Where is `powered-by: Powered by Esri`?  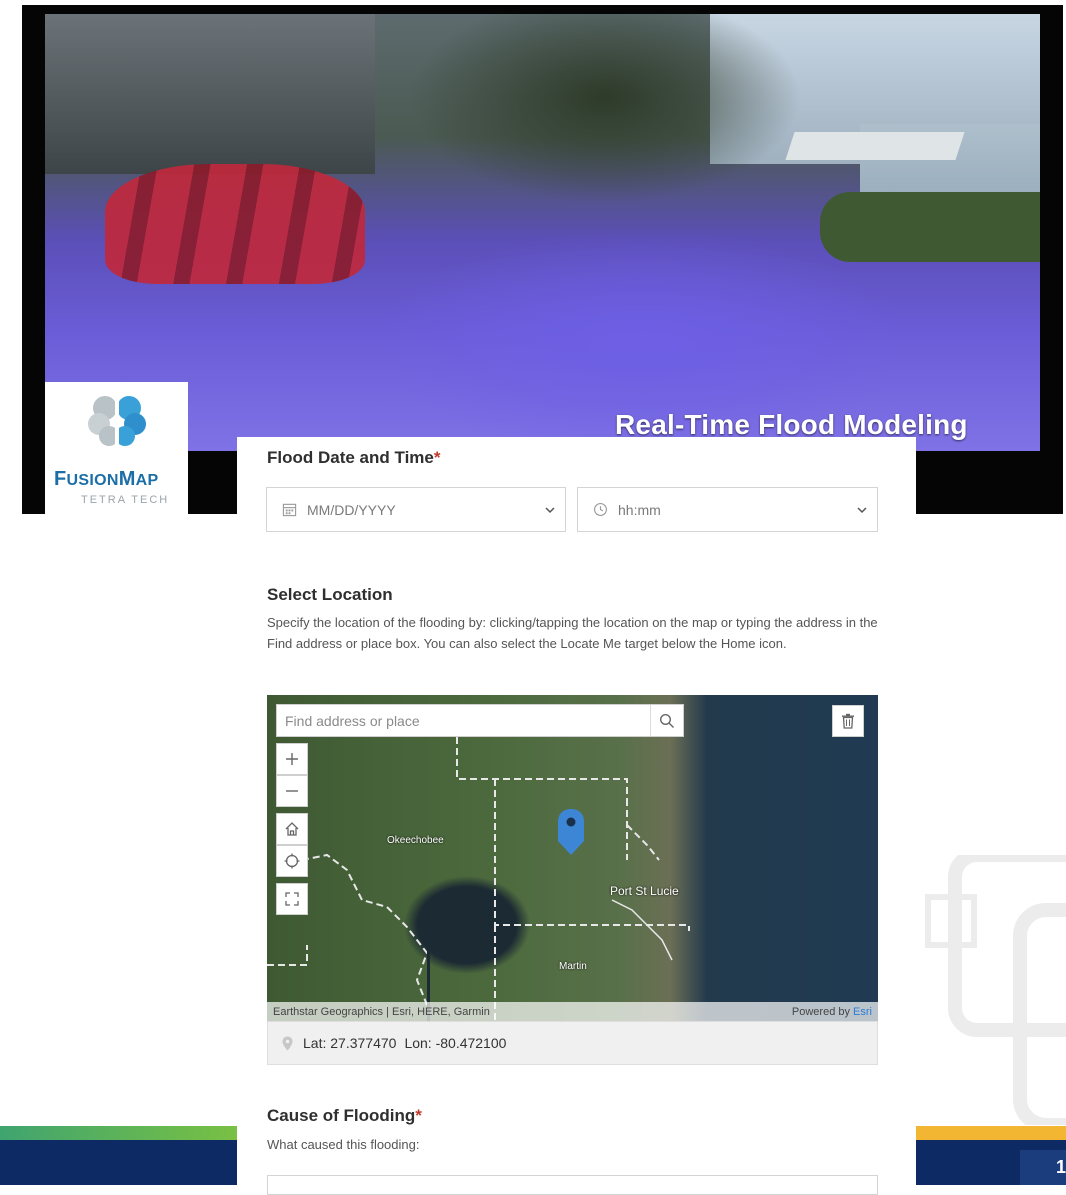 powered-by: Powered by Esri is located at coordinates (831, 1011).